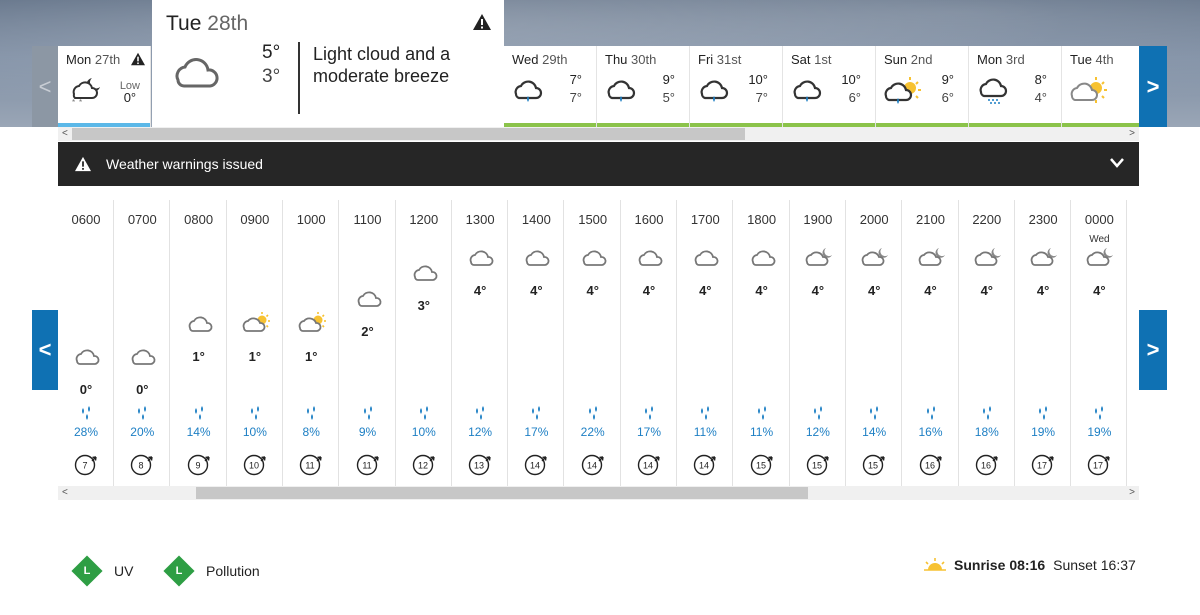  Describe the element at coordinates (993, 91) in the screenshot. I see `drizzle-cloud-icon` at that location.